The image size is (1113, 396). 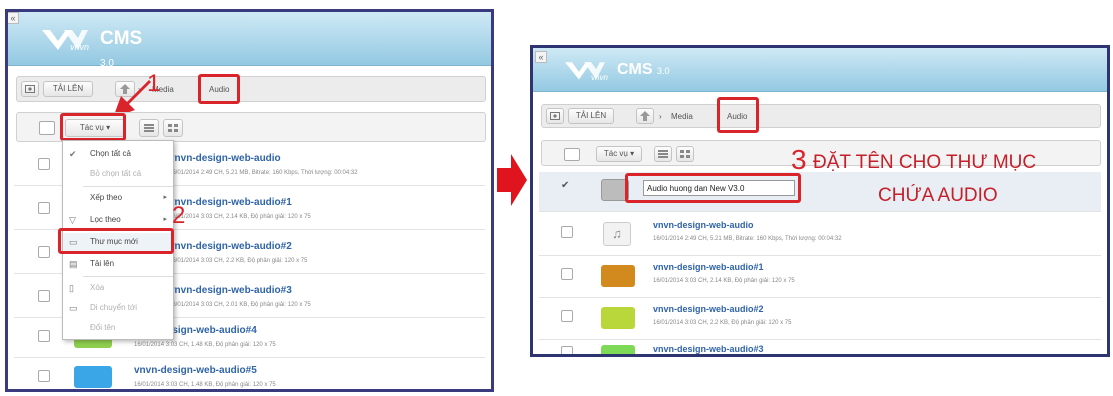 I want to click on transition-arrow-icon, so click(x=512, y=180).